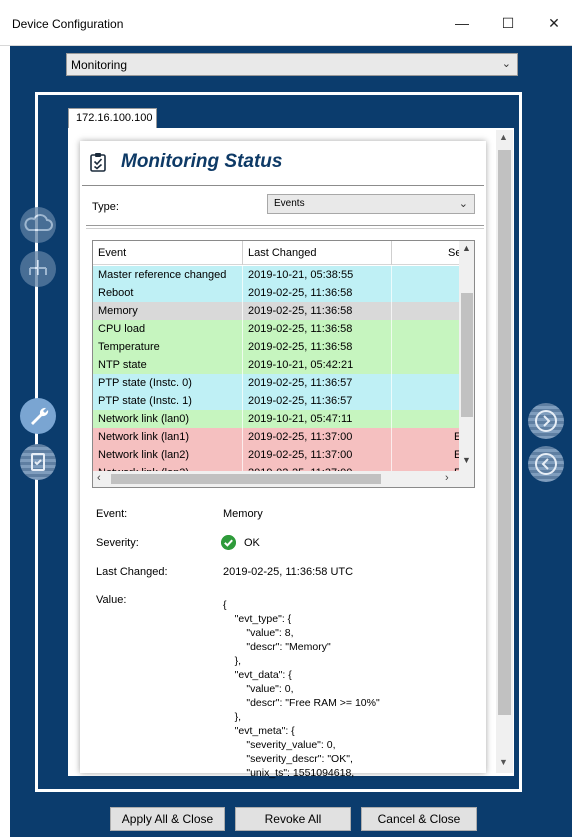 The height and width of the screenshot is (837, 572). Describe the element at coordinates (288, 572) in the screenshot. I see `last-changed-value: 2019-02-25, 11:36:58 UTC` at that location.